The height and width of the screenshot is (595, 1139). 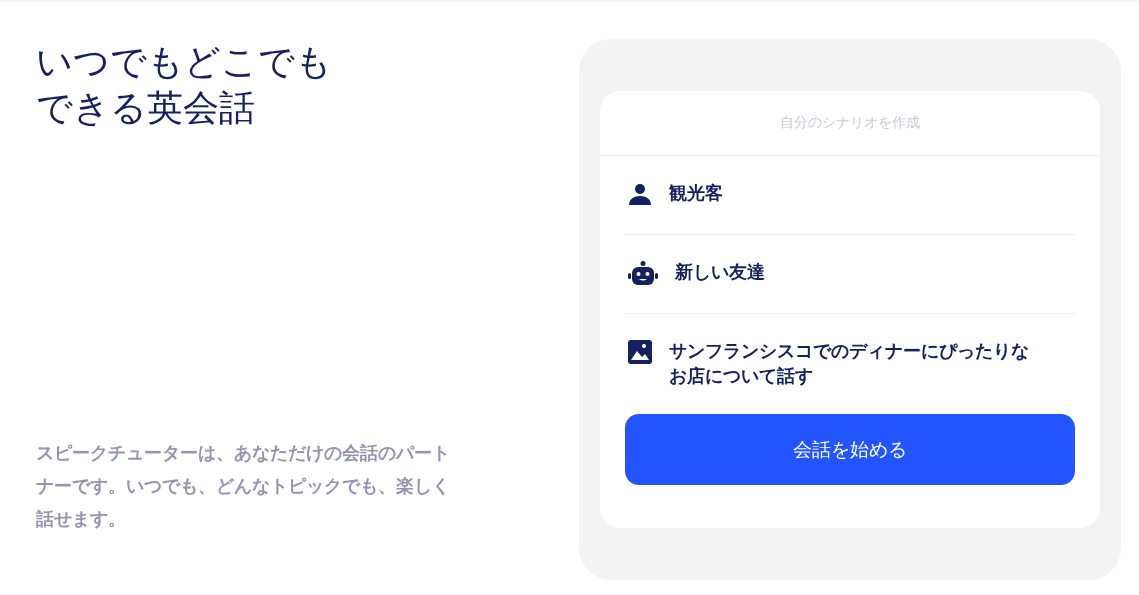 I want to click on hero-title: いつでもどこでもできる英会話, so click(x=184, y=85).